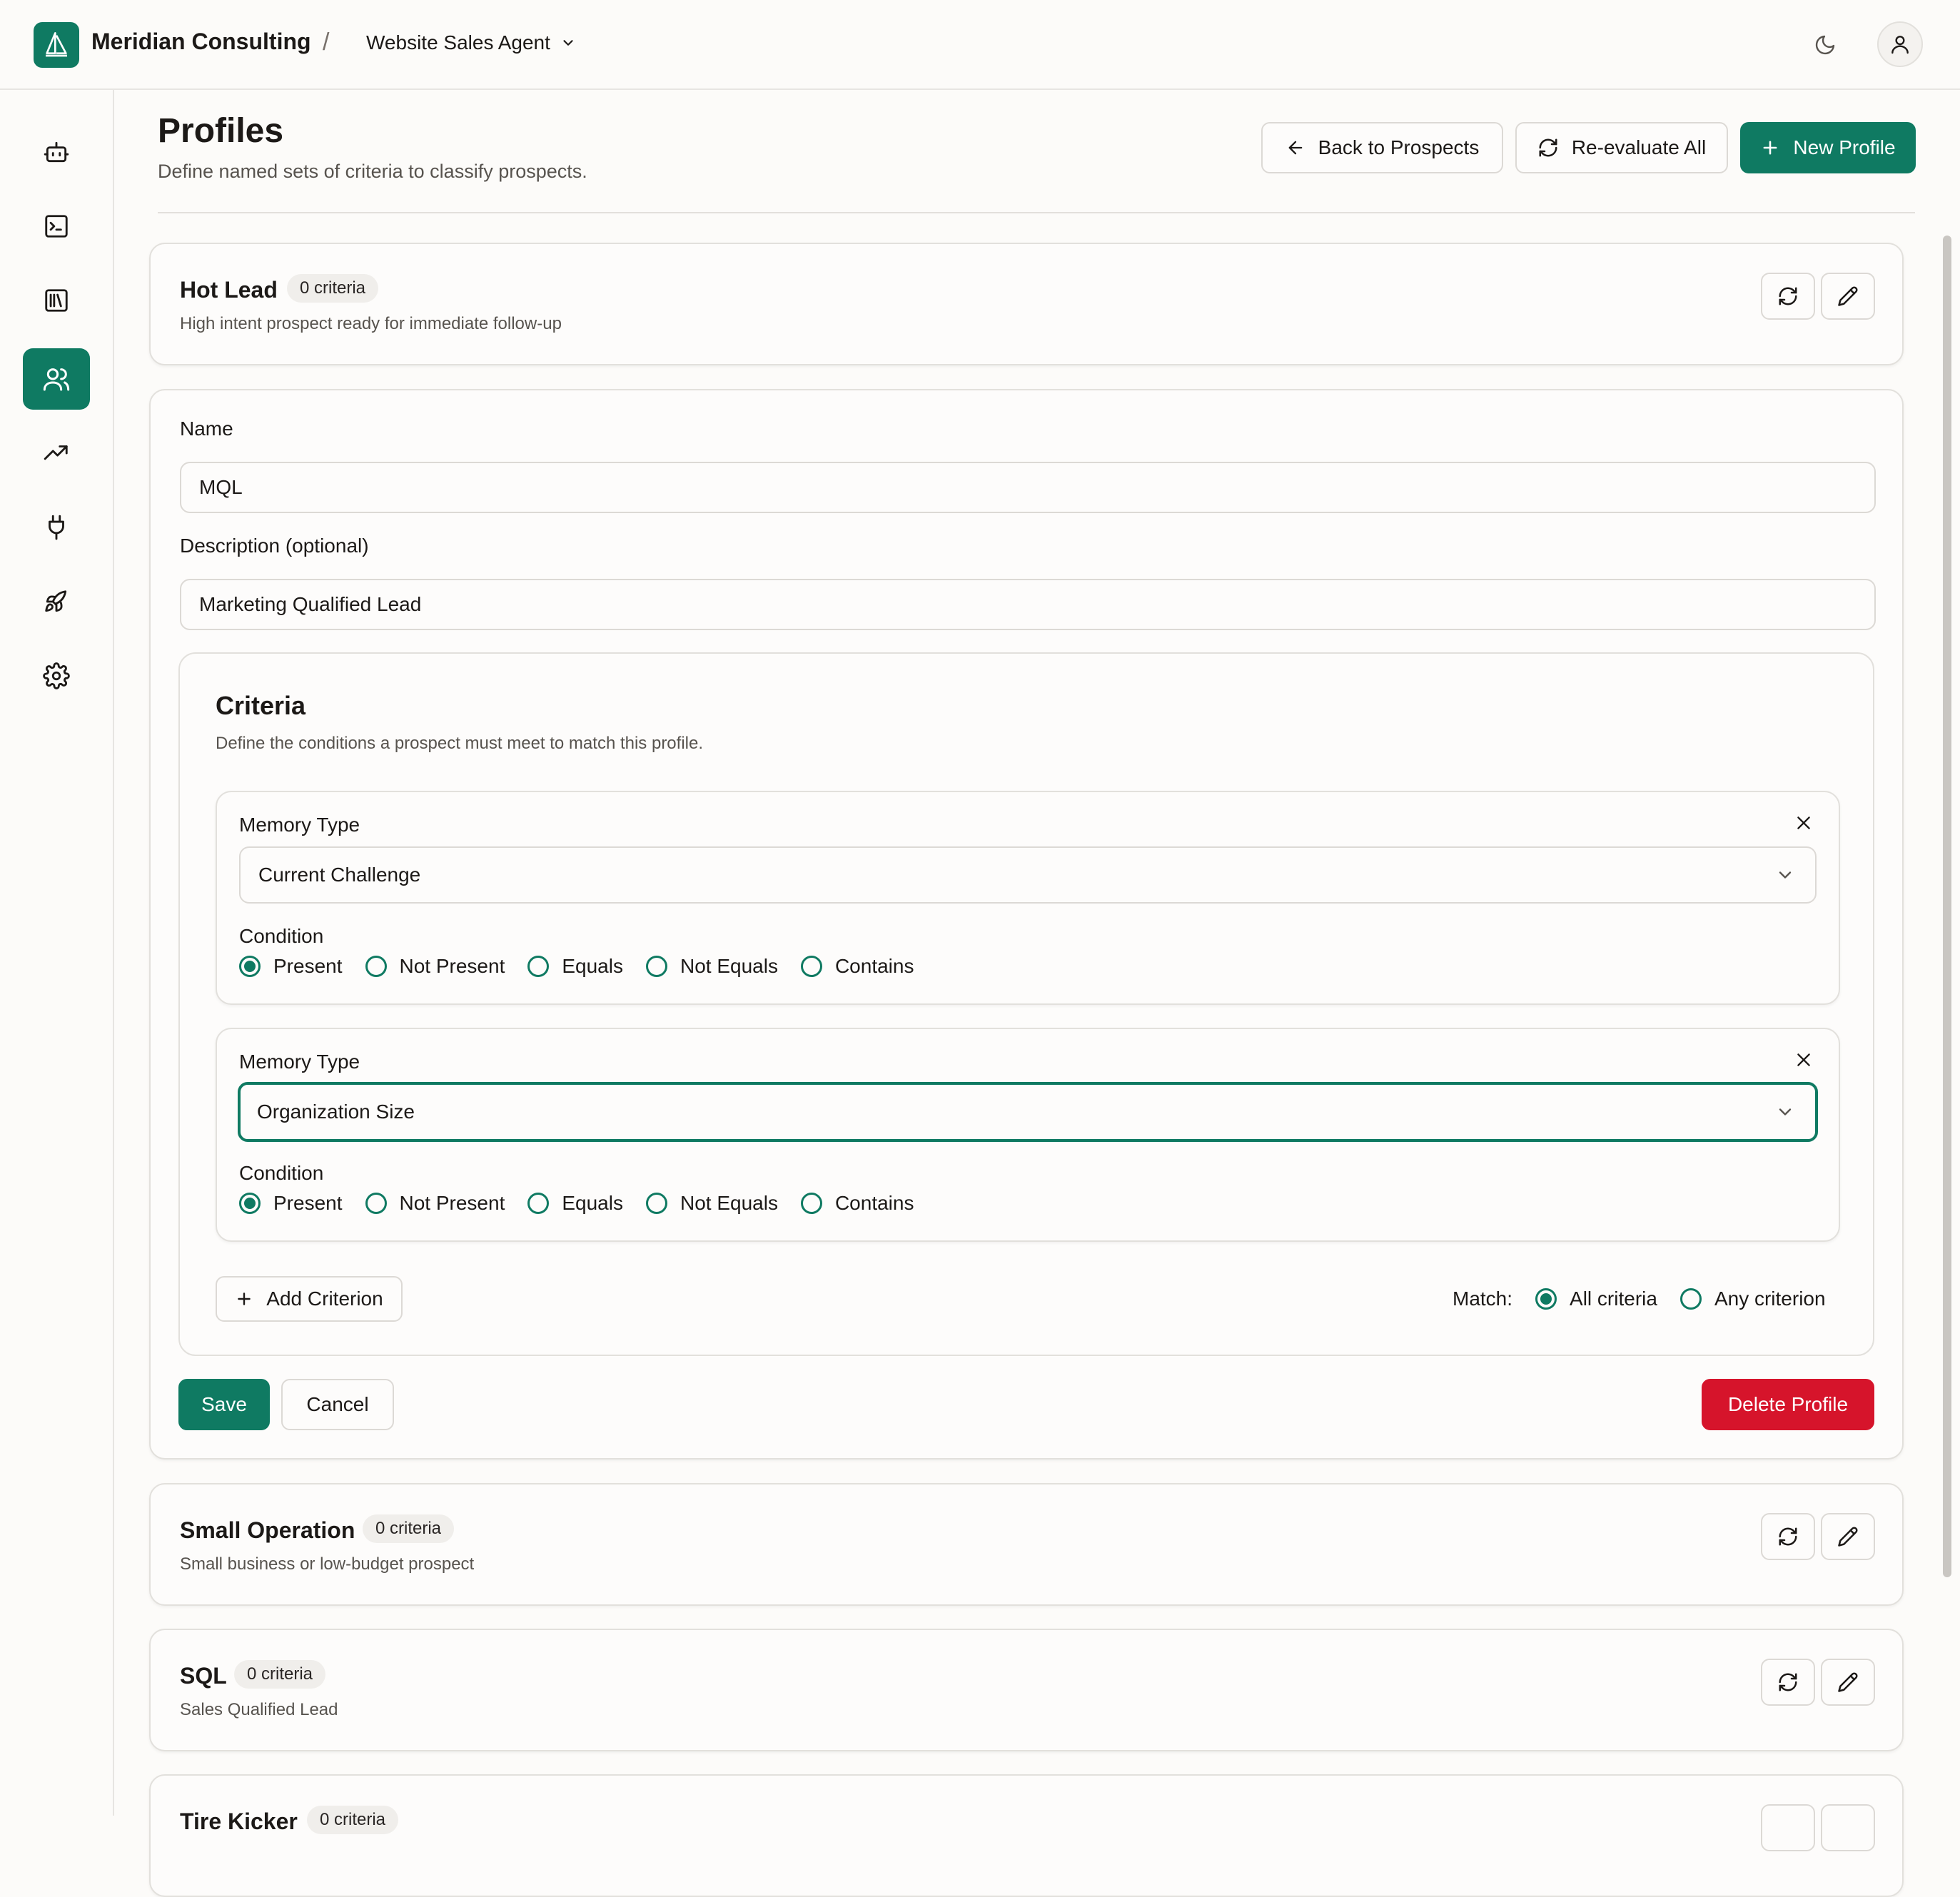  I want to click on sidebar-item-library, so click(56, 300).